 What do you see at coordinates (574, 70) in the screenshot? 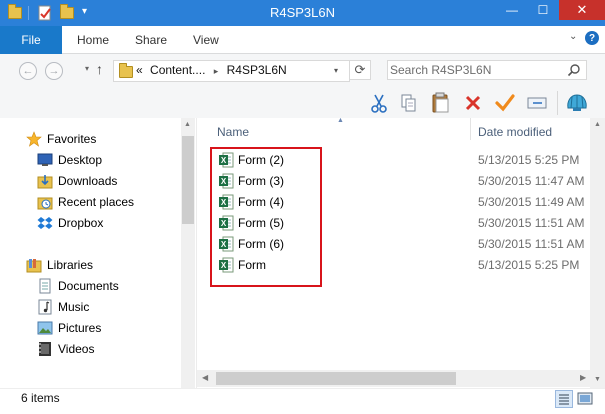
I see `search-icon` at bounding box center [574, 70].